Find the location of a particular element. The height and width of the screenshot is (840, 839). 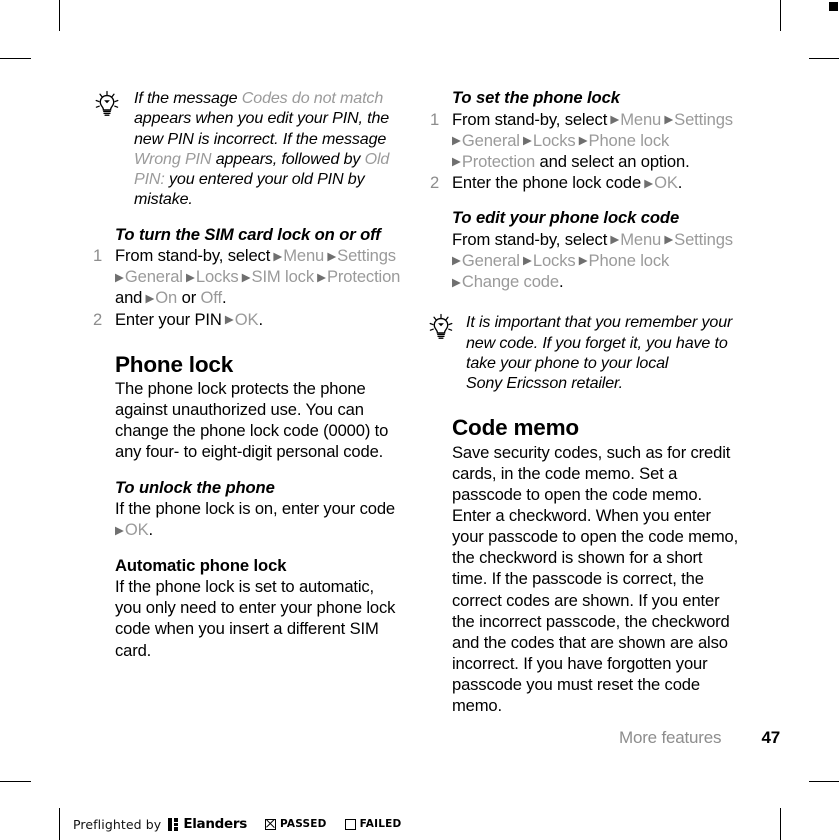

preflight-label: Preflighted by is located at coordinates (117, 824).